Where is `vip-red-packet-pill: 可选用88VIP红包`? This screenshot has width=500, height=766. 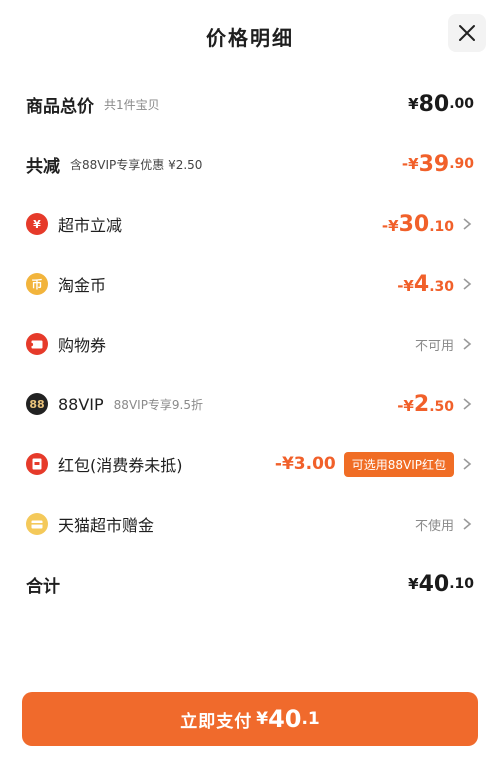 vip-red-packet-pill: 可选用88VIP红包 is located at coordinates (398, 464).